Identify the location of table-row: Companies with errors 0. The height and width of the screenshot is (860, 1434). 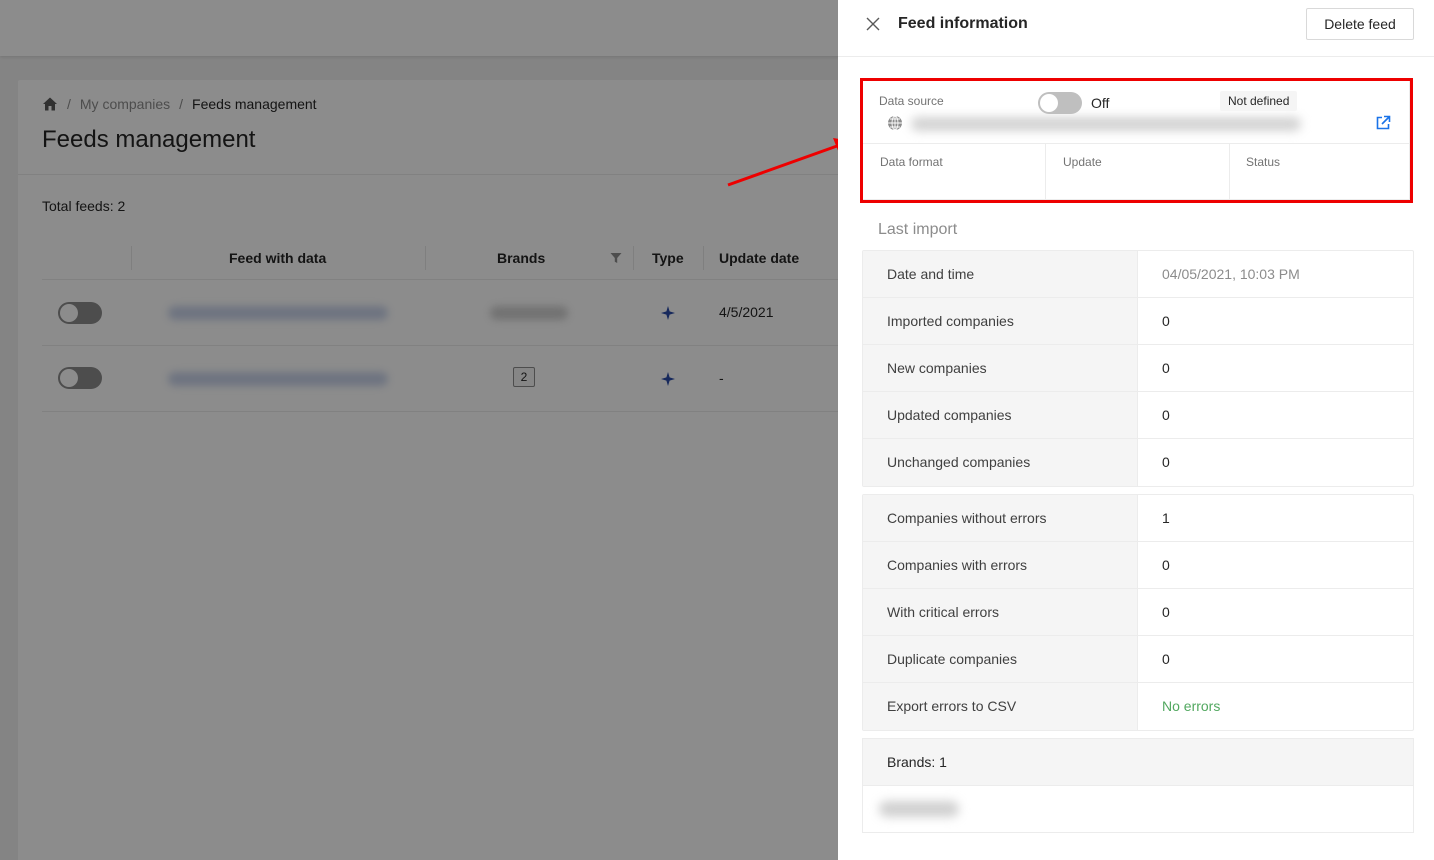
(1138, 565).